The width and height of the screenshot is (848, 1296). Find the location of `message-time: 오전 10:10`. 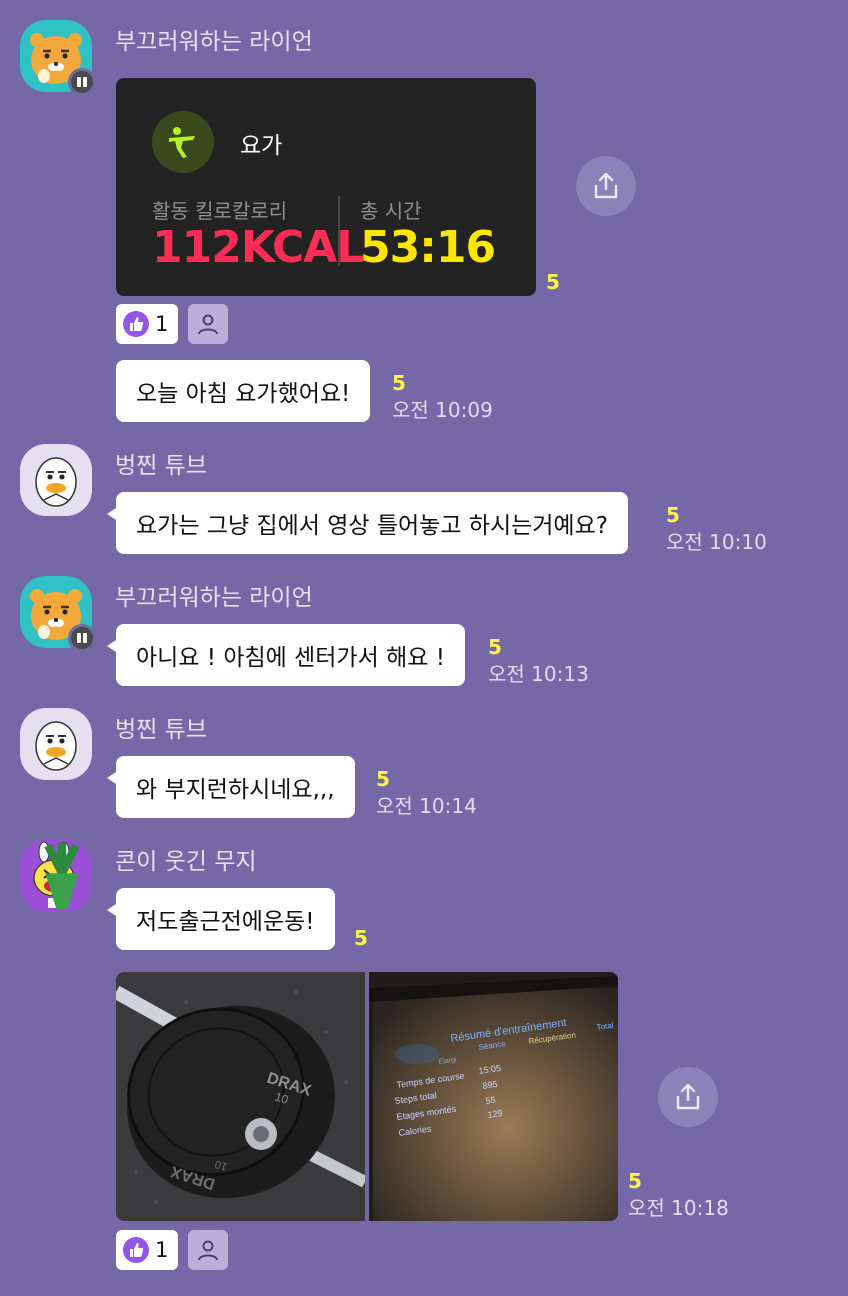

message-time: 오전 10:10 is located at coordinates (716, 542).